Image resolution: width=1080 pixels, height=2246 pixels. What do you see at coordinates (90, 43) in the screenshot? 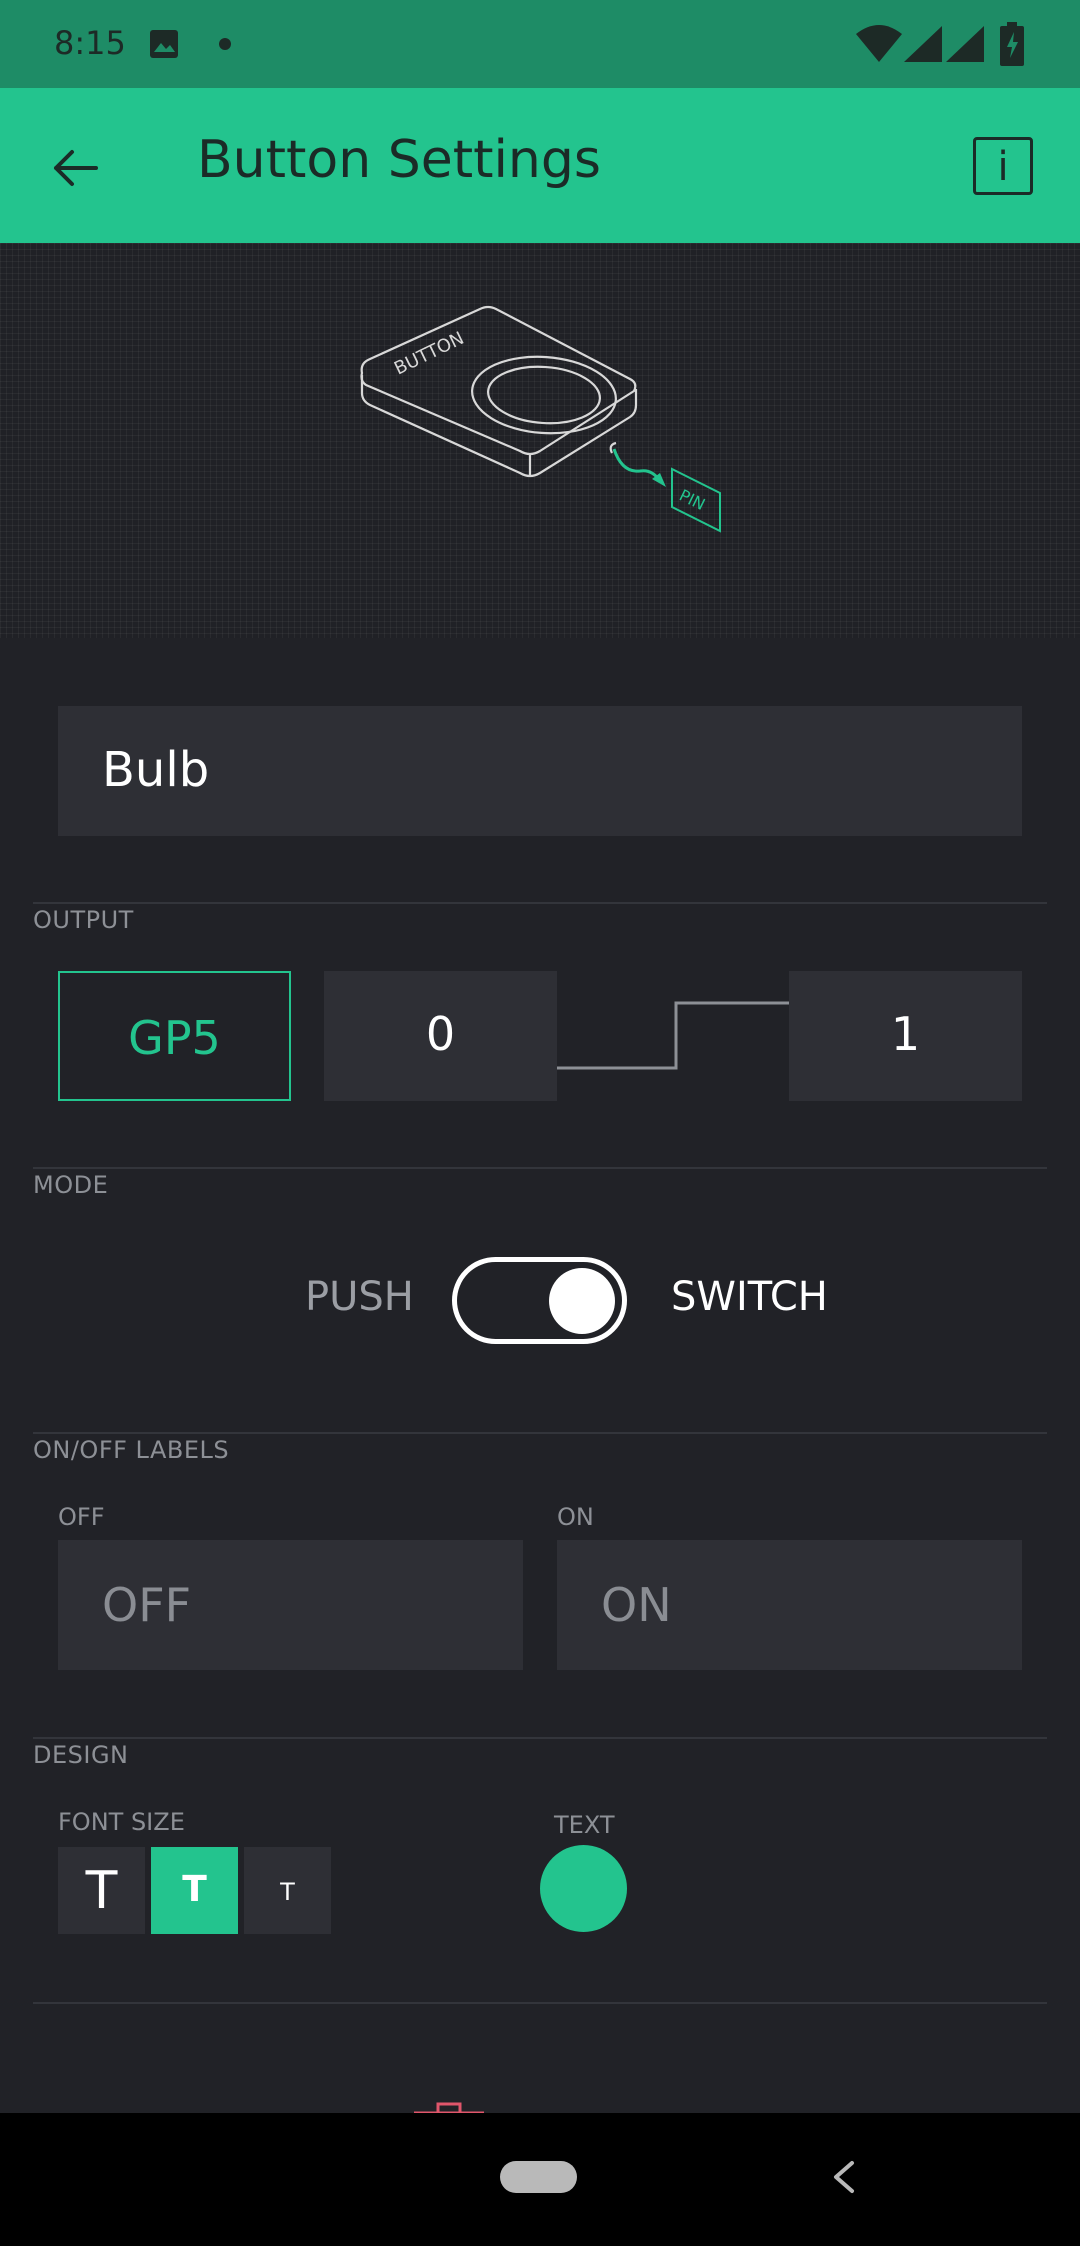
I see `status-time: 8:15` at bounding box center [90, 43].